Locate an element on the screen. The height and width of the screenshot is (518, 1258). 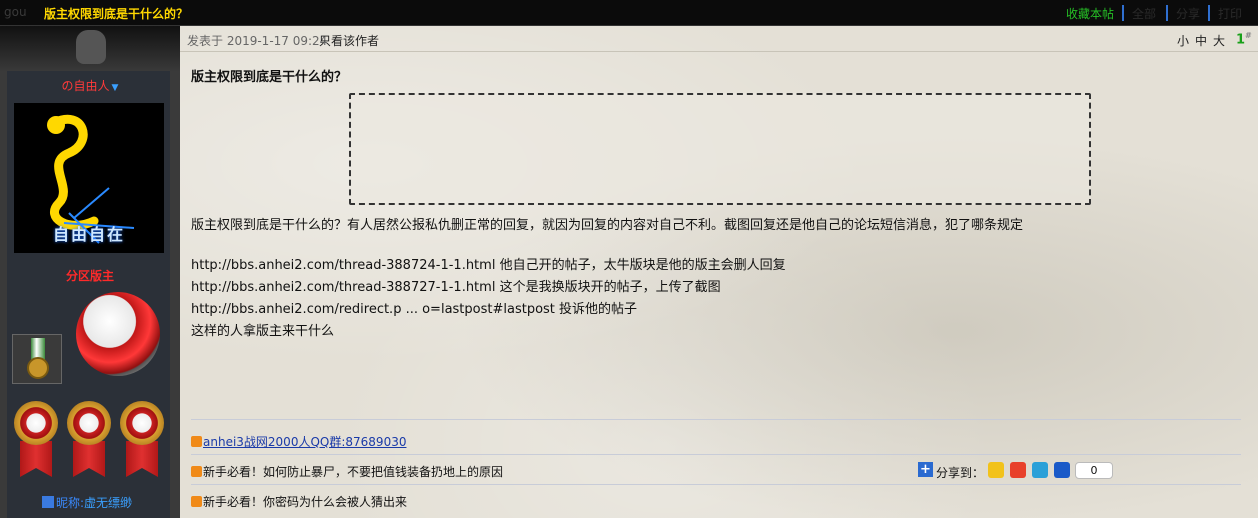
top-bar-ghost-text: gou is located at coordinates (15, 12).